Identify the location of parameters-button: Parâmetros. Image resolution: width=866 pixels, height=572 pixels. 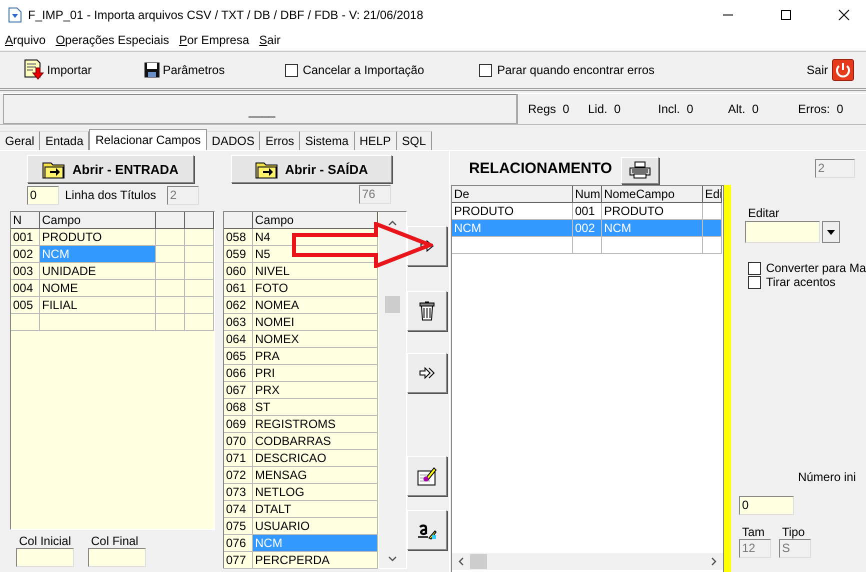
(184, 70).